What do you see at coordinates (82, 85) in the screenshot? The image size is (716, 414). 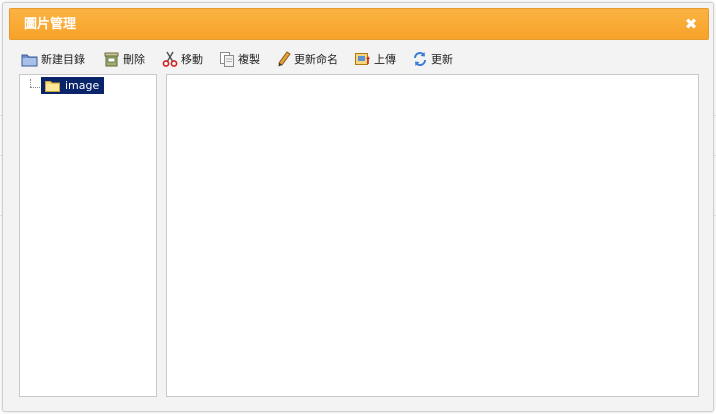 I see `tree-node-label: image` at bounding box center [82, 85].